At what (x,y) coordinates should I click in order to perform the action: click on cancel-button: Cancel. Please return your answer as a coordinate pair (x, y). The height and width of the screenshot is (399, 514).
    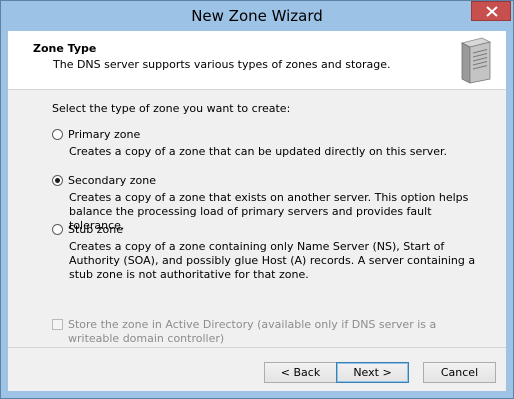
    Looking at the image, I should click on (459, 372).